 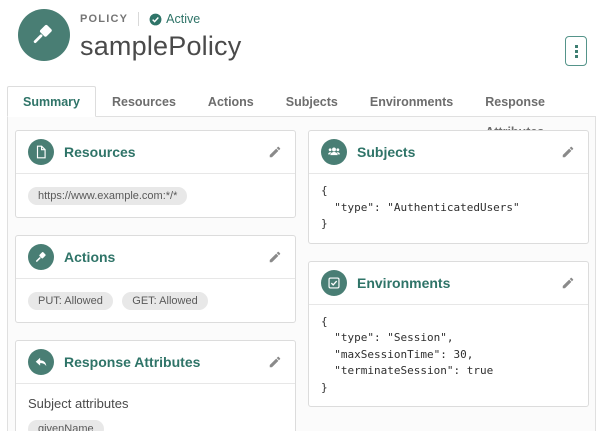 I want to click on response-attributes-icon-circle, so click(x=41, y=362).